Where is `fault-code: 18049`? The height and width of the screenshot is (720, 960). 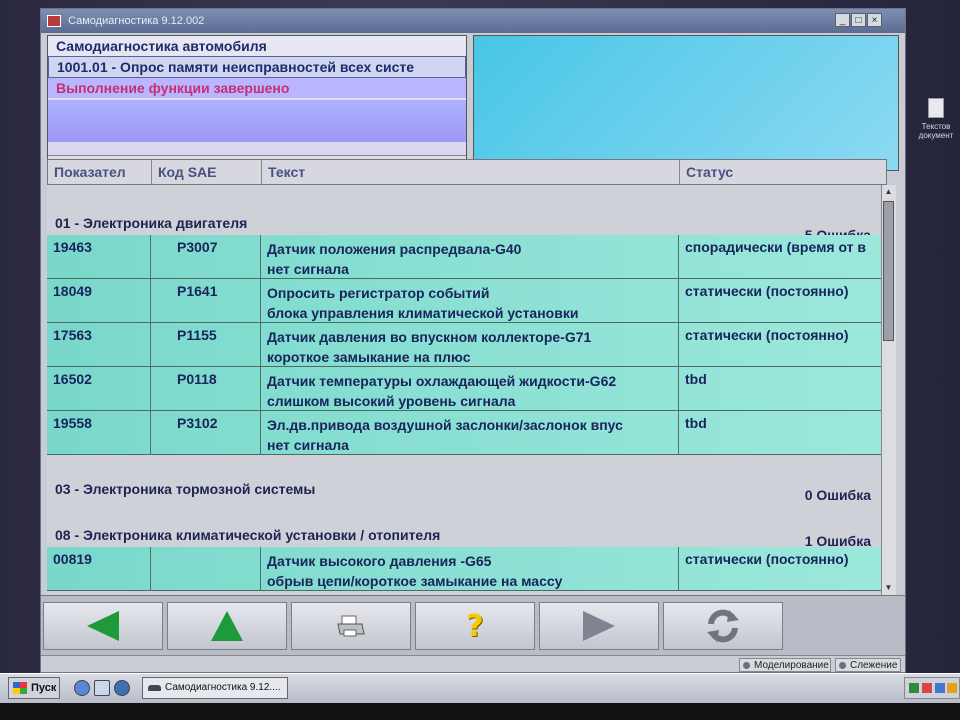 fault-code: 18049 is located at coordinates (99, 300).